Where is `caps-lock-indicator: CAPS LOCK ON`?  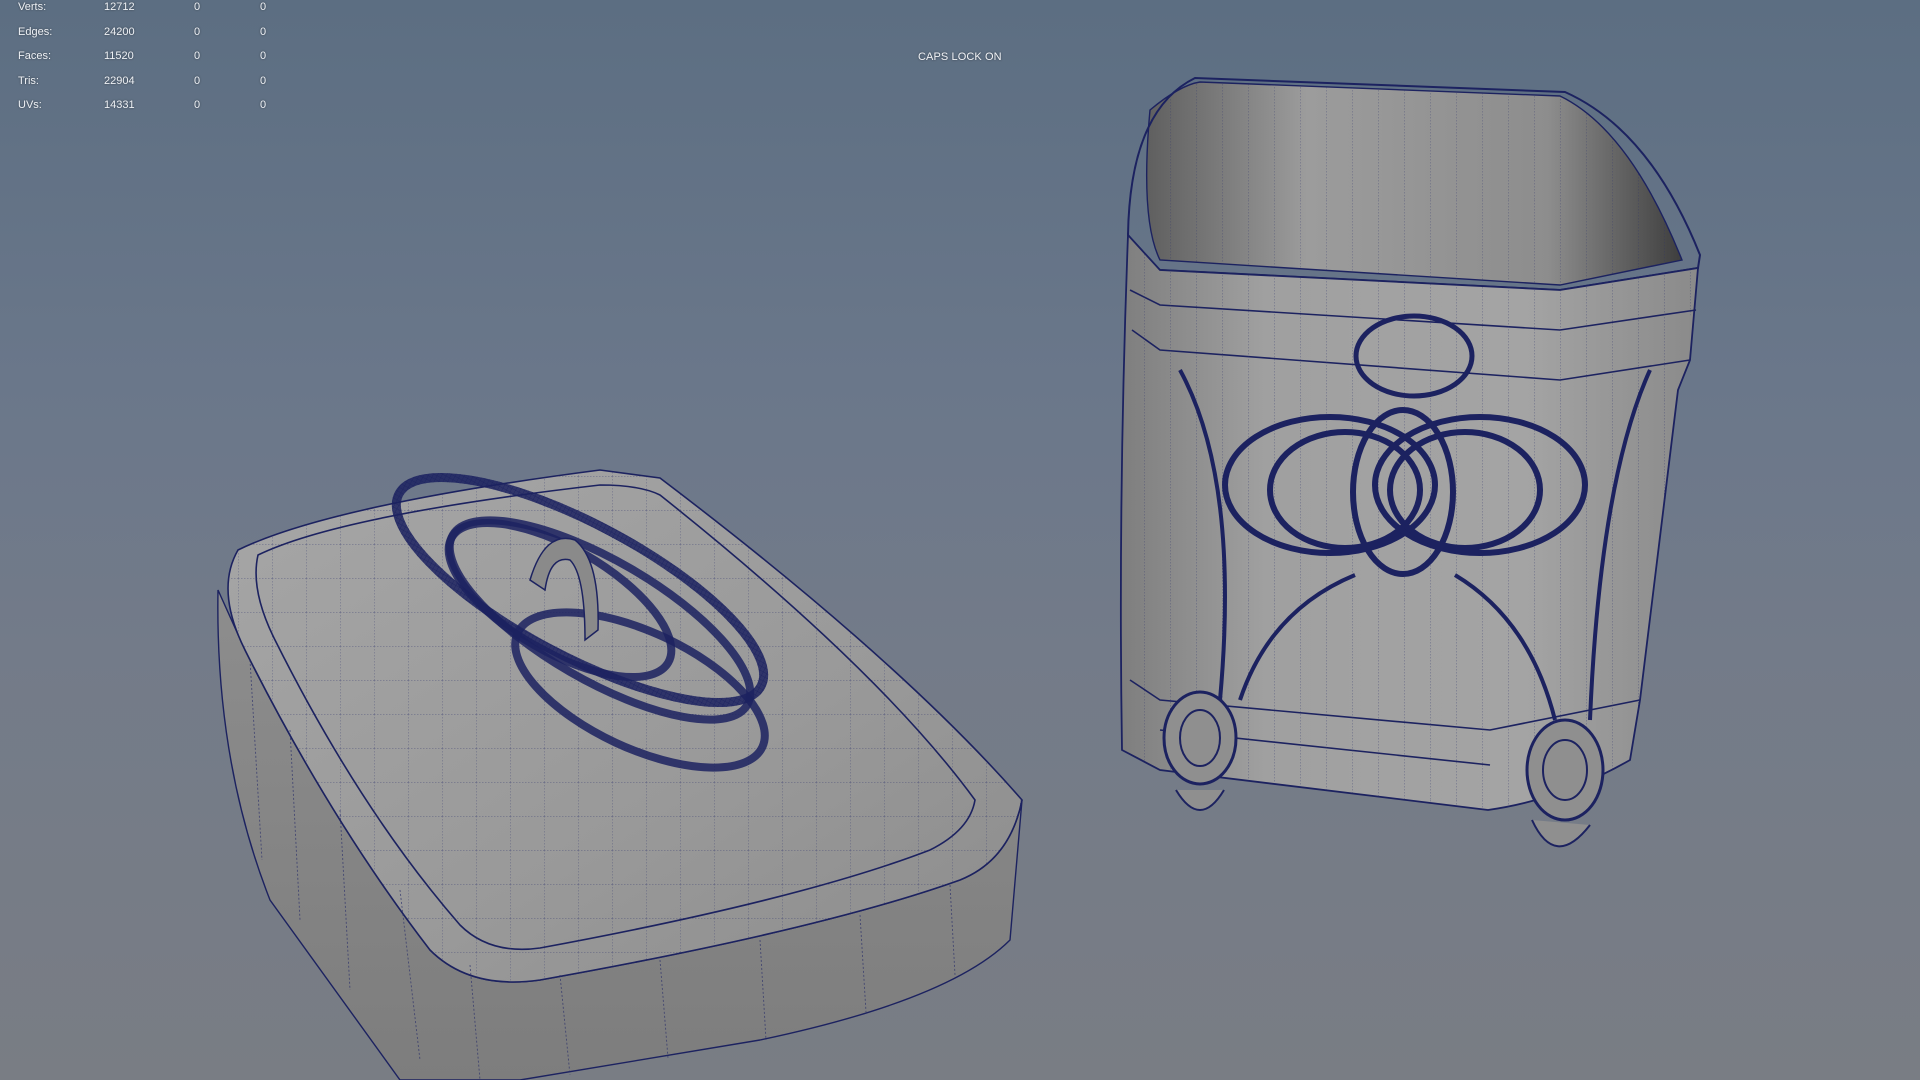 caps-lock-indicator: CAPS LOCK ON is located at coordinates (960, 57).